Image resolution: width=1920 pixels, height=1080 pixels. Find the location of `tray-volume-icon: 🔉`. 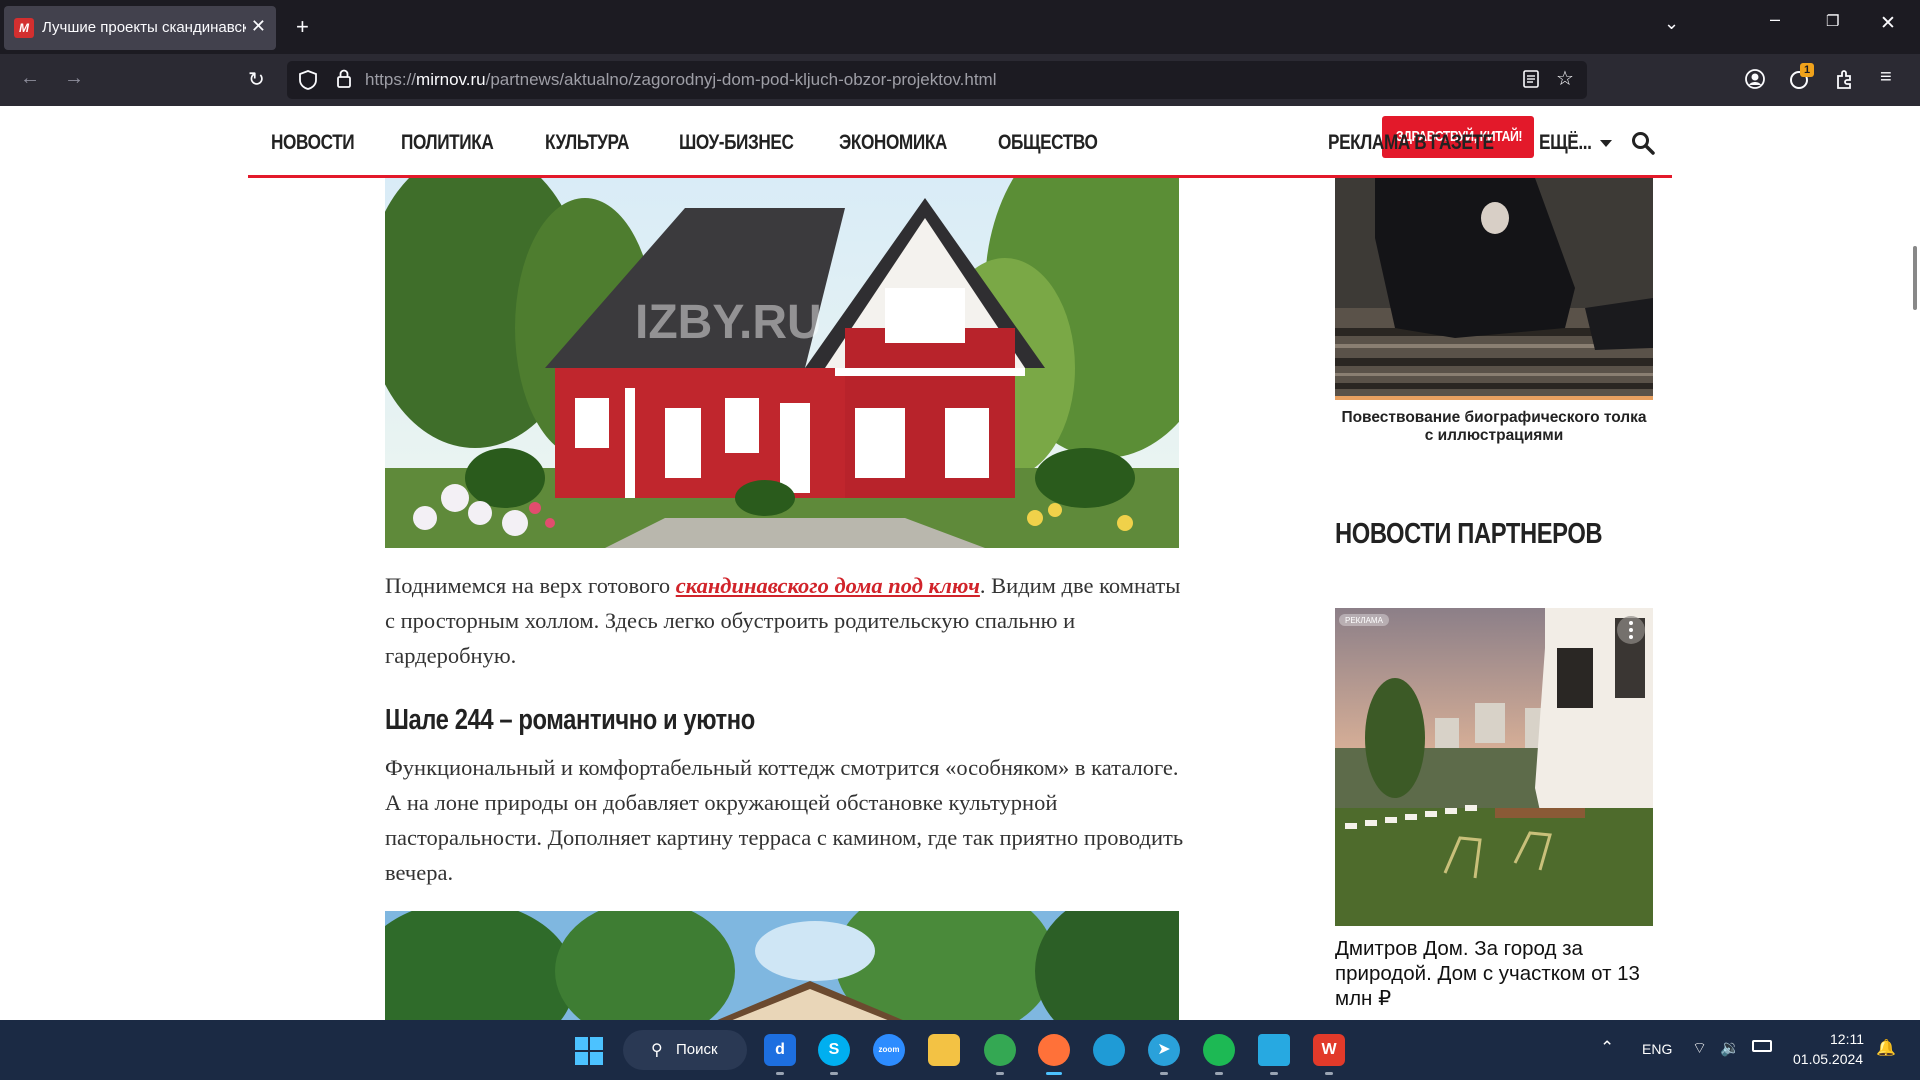

tray-volume-icon: 🔉 is located at coordinates (1730, 1048).